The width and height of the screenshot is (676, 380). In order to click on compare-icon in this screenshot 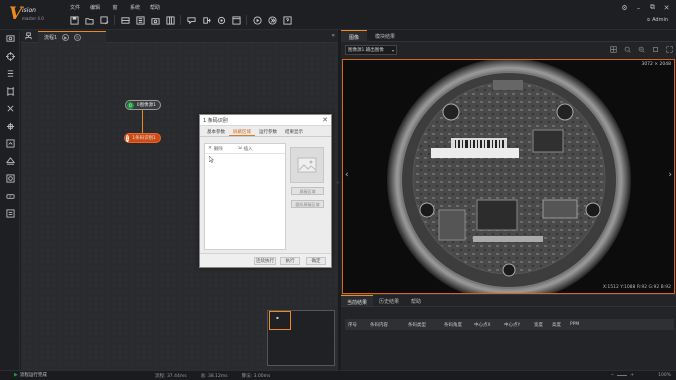, I will do `click(10, 144)`.